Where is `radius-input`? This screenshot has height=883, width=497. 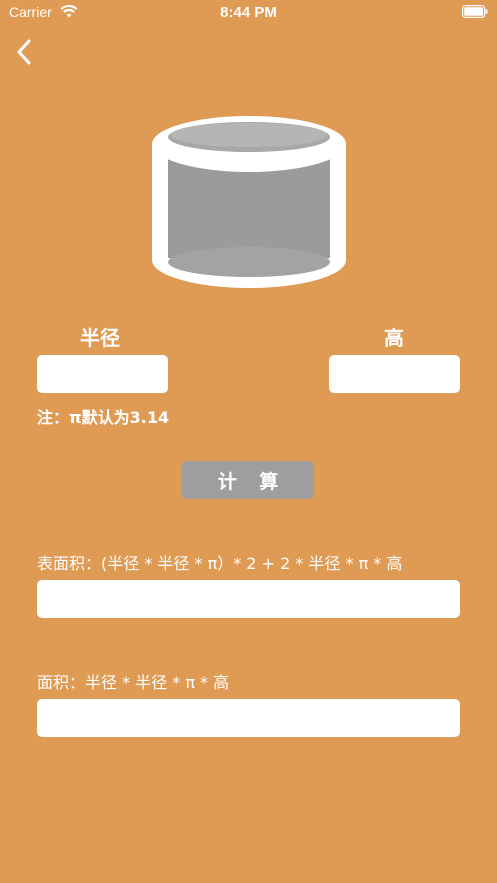
radius-input is located at coordinates (102, 374).